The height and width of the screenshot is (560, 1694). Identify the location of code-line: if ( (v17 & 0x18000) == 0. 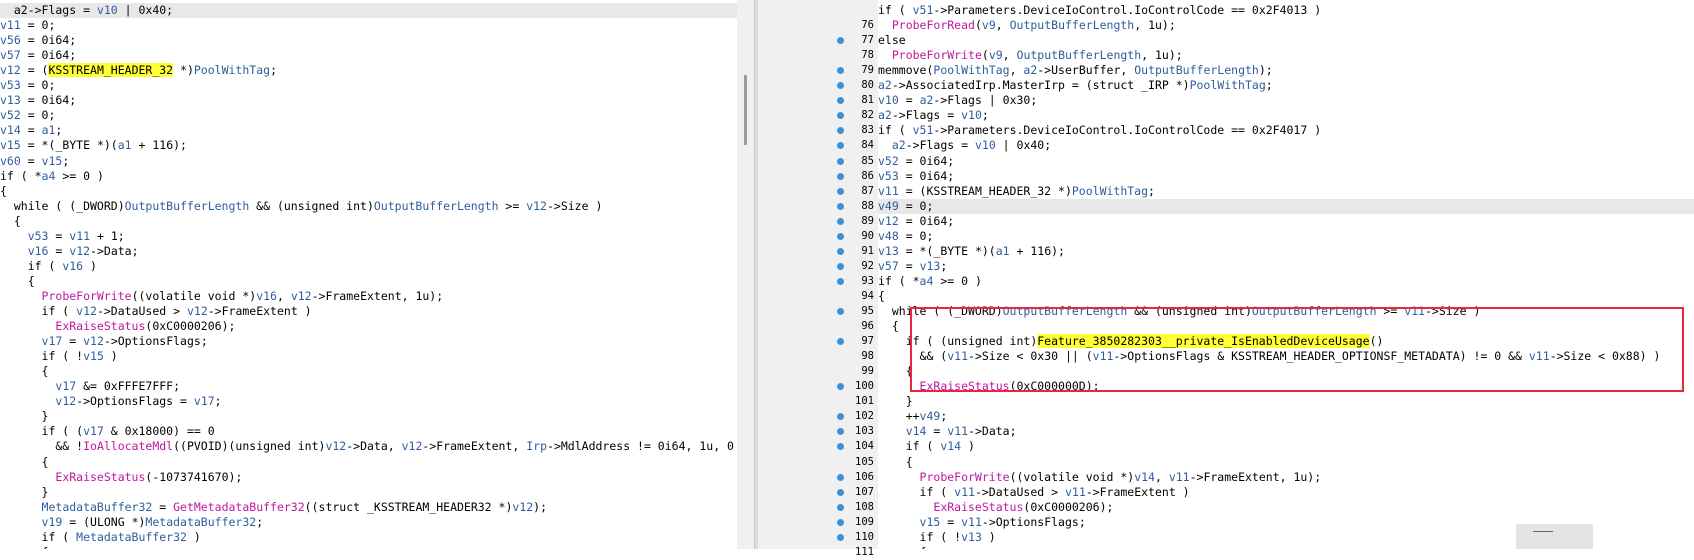
(107, 431).